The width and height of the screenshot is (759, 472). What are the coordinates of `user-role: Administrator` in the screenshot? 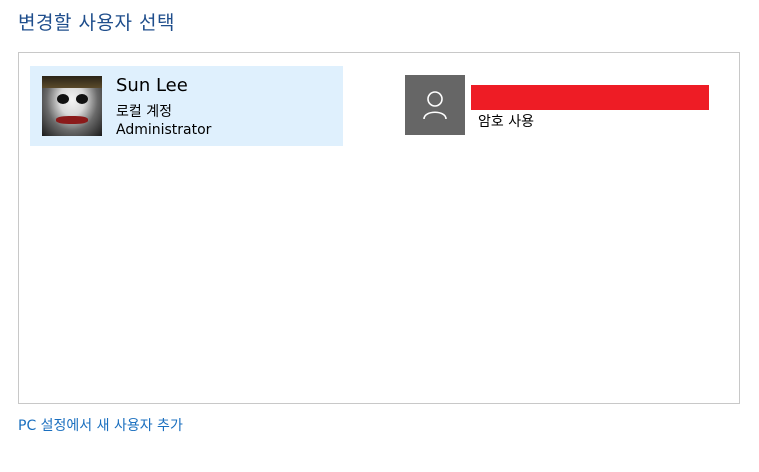 It's located at (164, 130).